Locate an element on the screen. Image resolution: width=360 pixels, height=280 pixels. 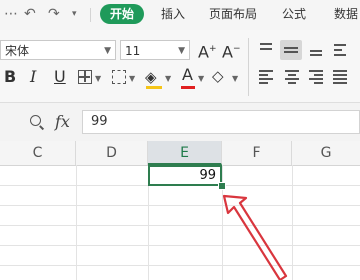
annotation-arrow is located at coordinates (255, 237).